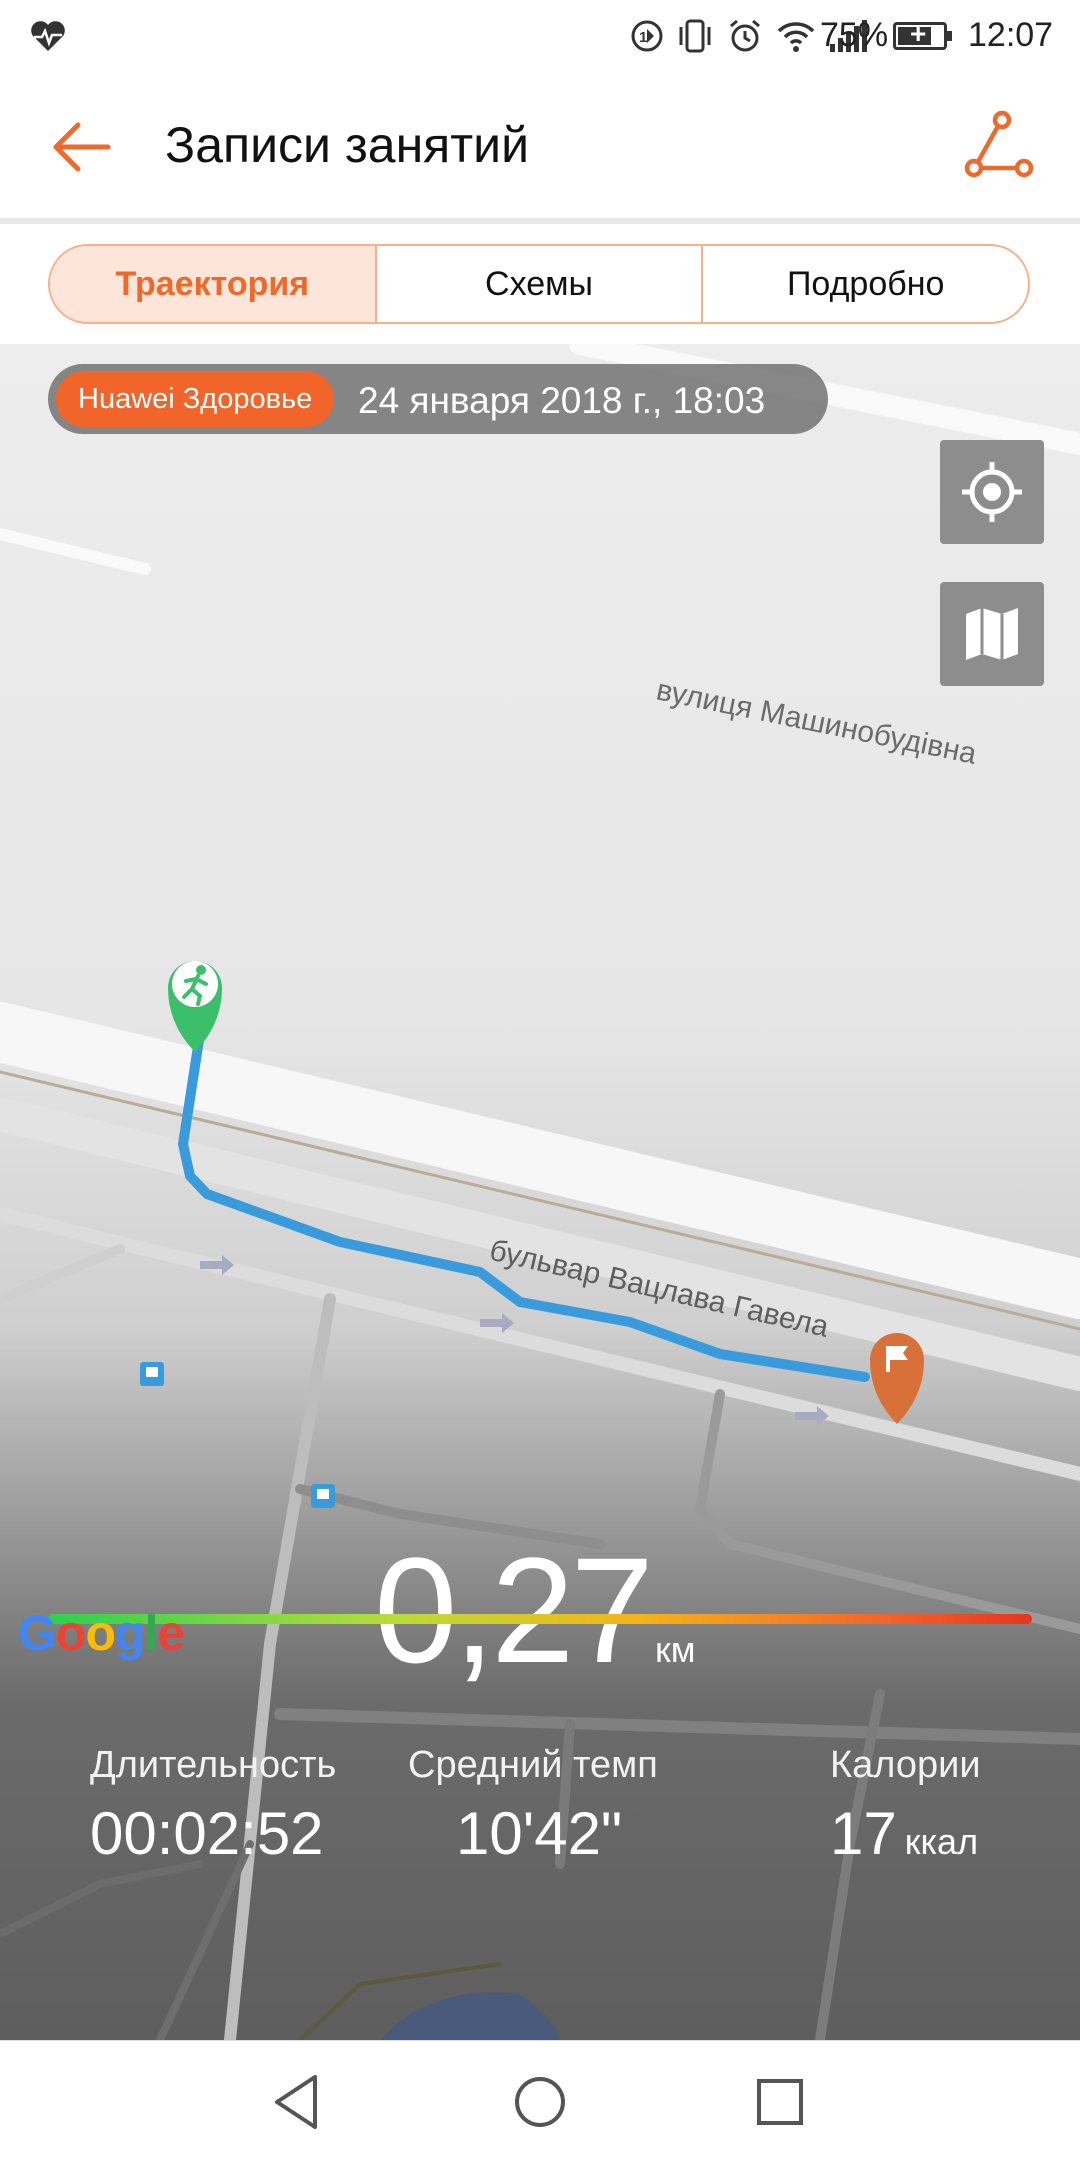 The height and width of the screenshot is (2161, 1080). I want to click on nav-recent-icon, so click(780, 2102).